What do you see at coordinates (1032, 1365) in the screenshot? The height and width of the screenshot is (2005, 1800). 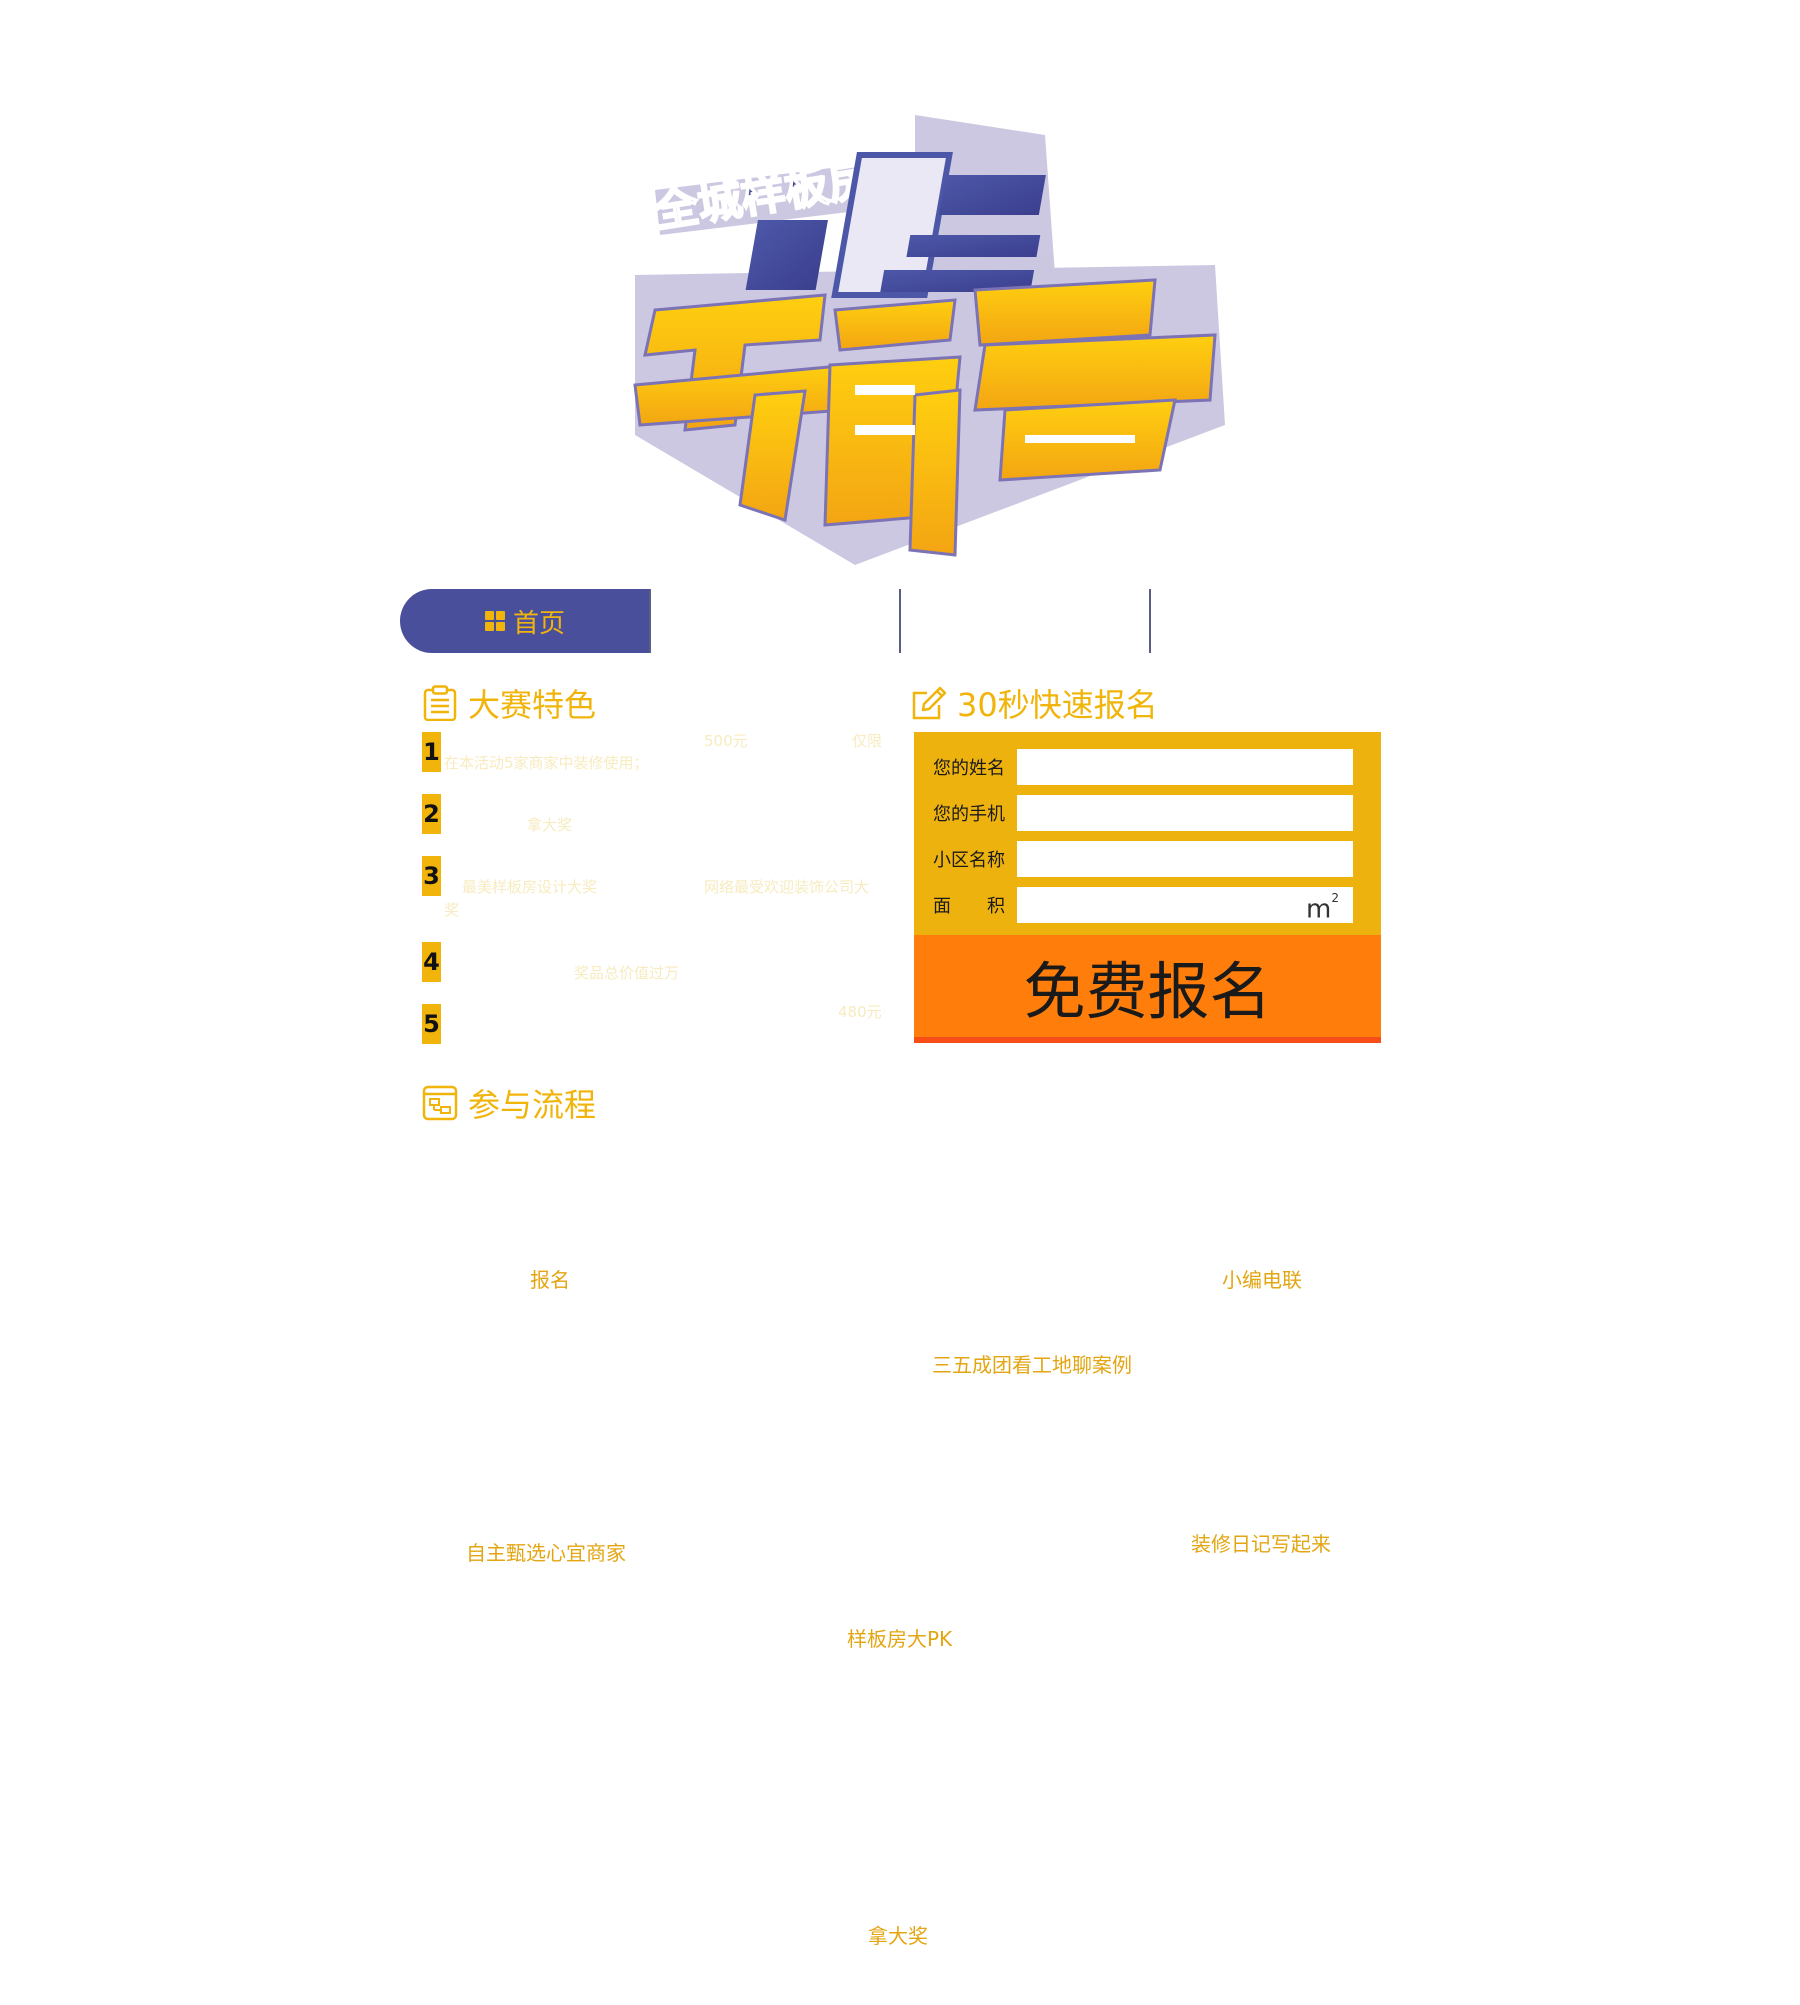 I see `process-step: 三五成团看工地聊案例` at bounding box center [1032, 1365].